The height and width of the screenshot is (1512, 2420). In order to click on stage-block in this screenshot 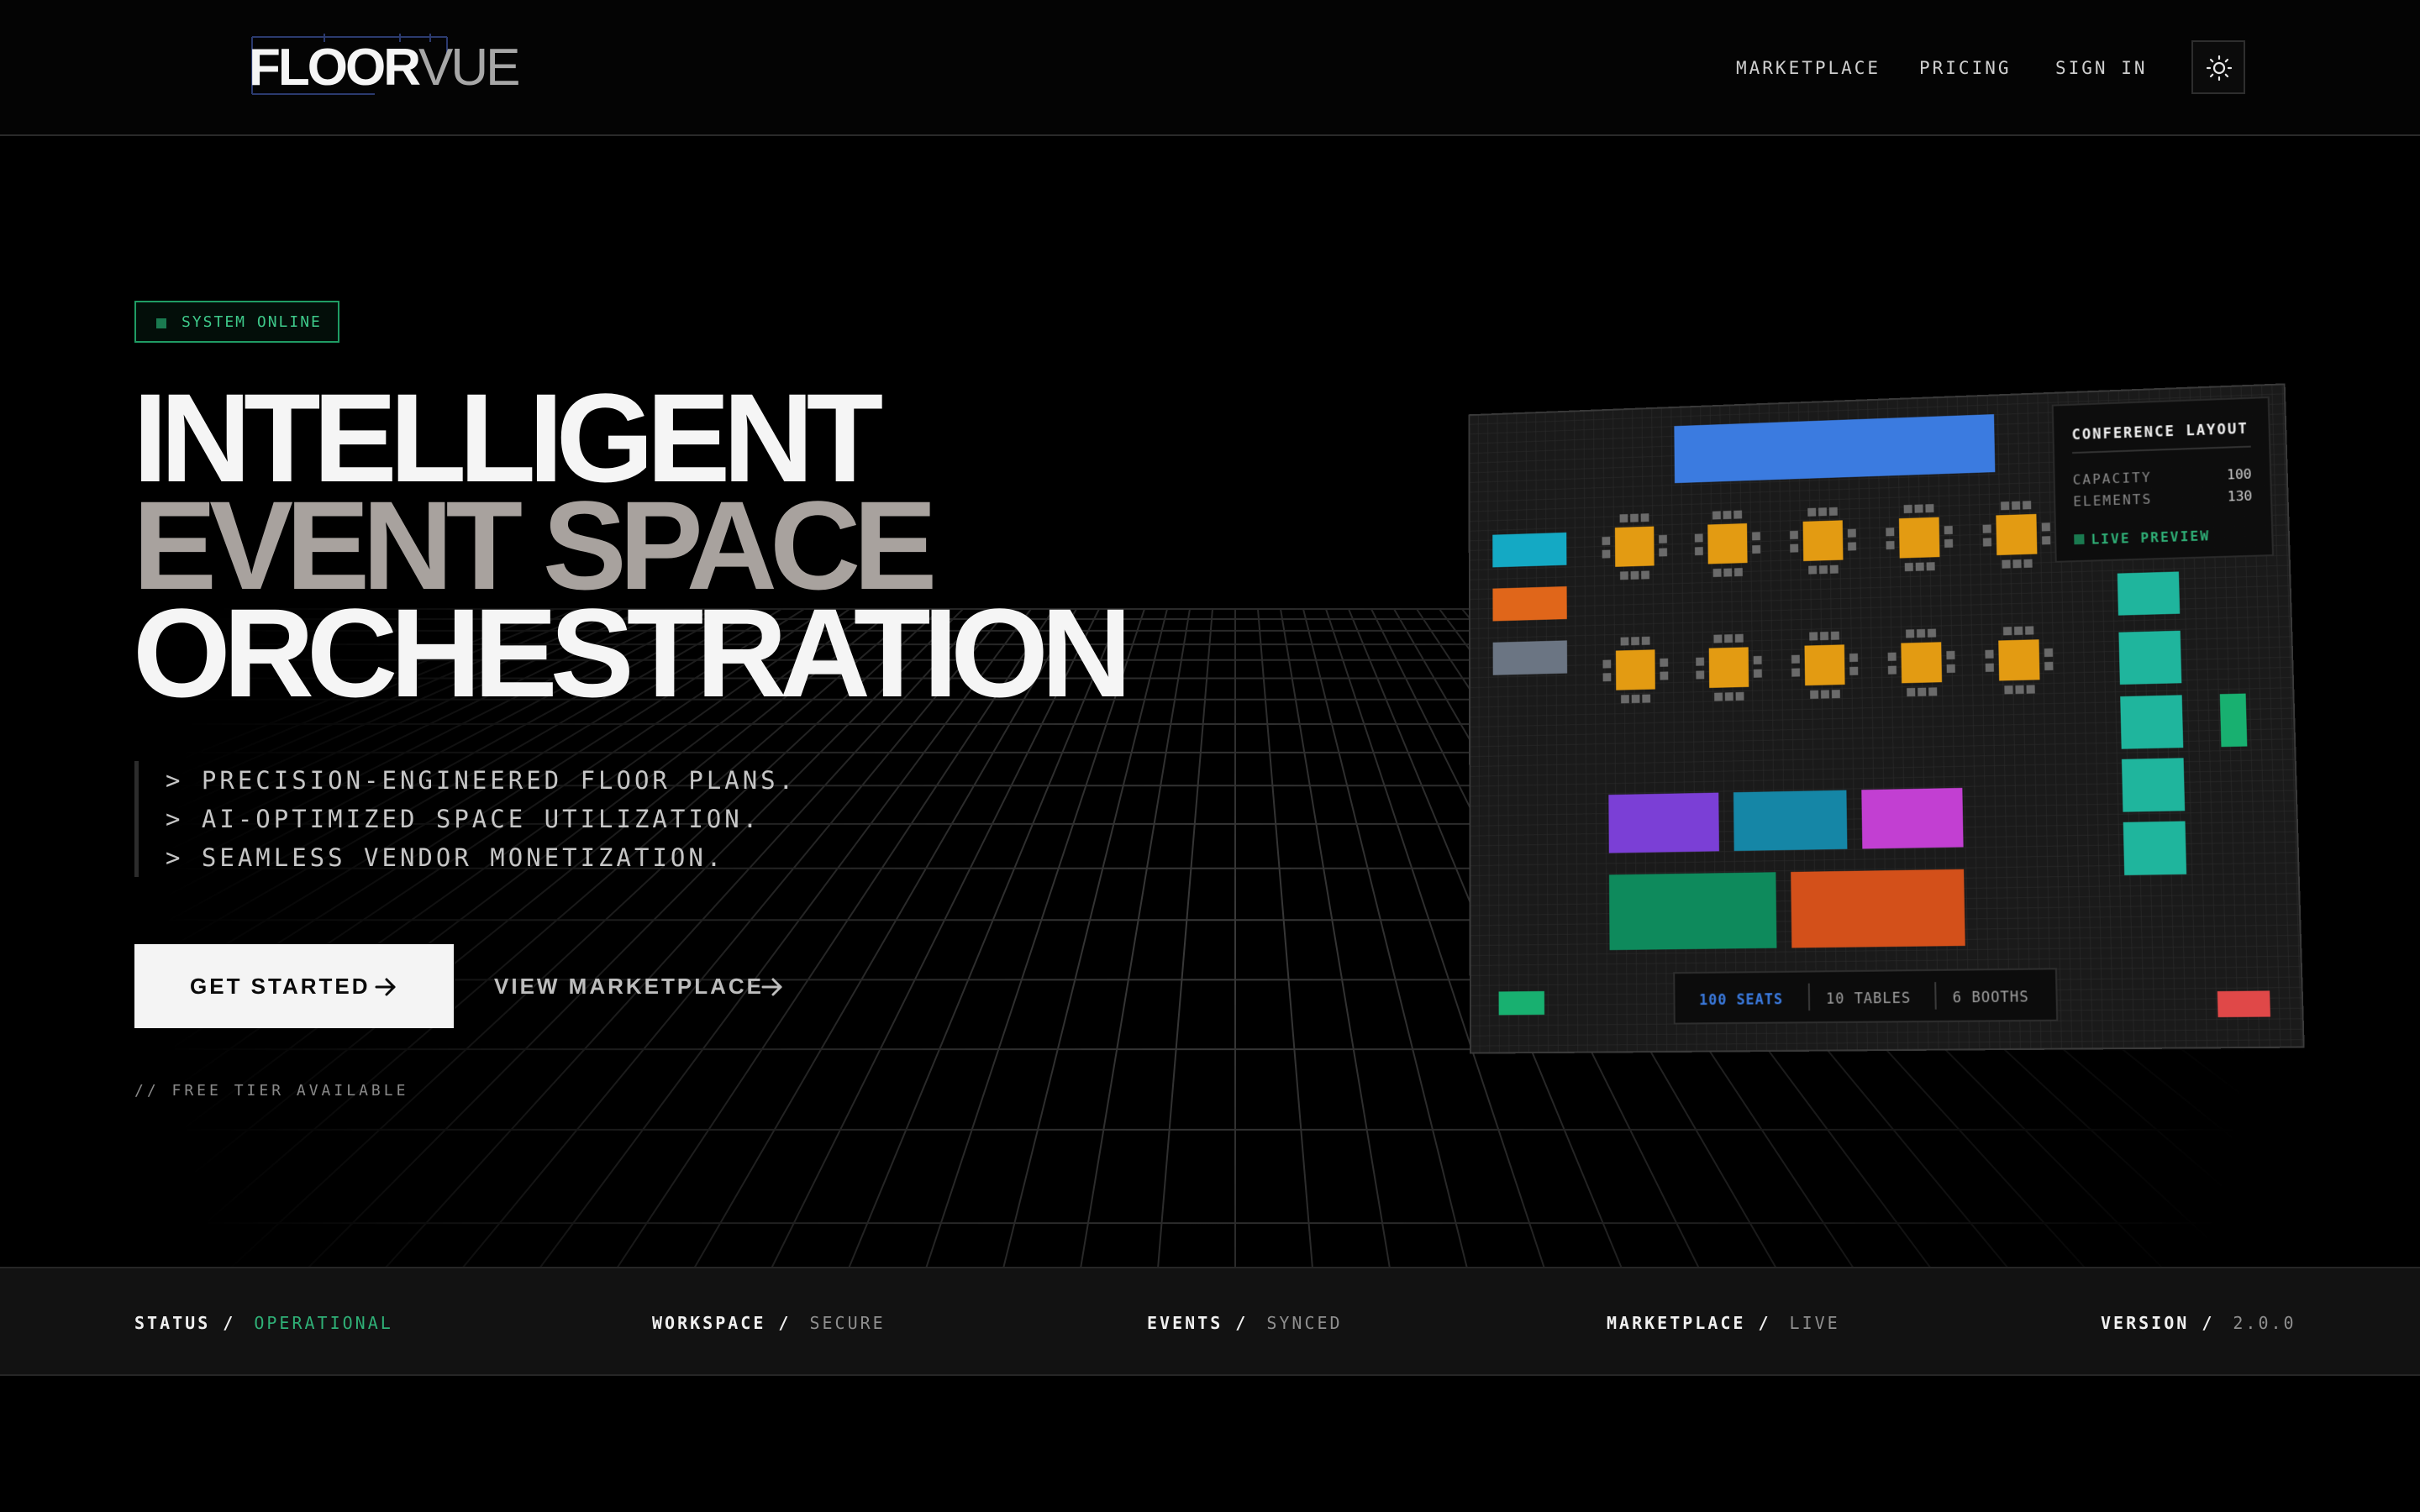, I will do `click(1834, 448)`.